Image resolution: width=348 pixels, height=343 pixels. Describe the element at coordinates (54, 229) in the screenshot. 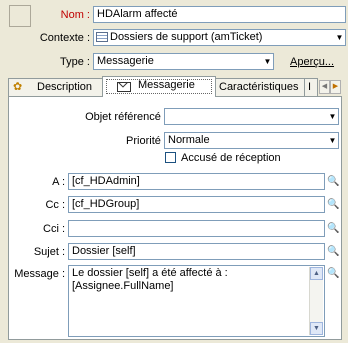

I see `cci-label: Cci :` at that location.